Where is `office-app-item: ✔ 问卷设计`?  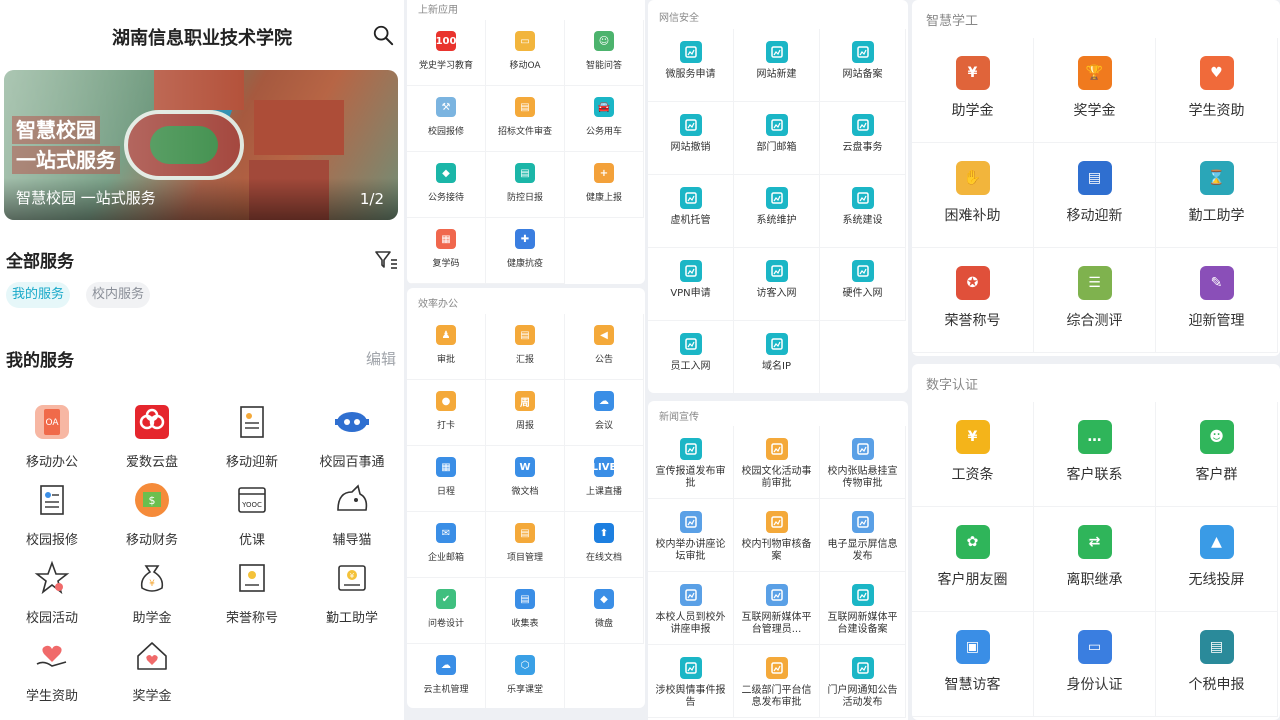
office-app-item: ✔ 问卷设计 is located at coordinates (446, 611).